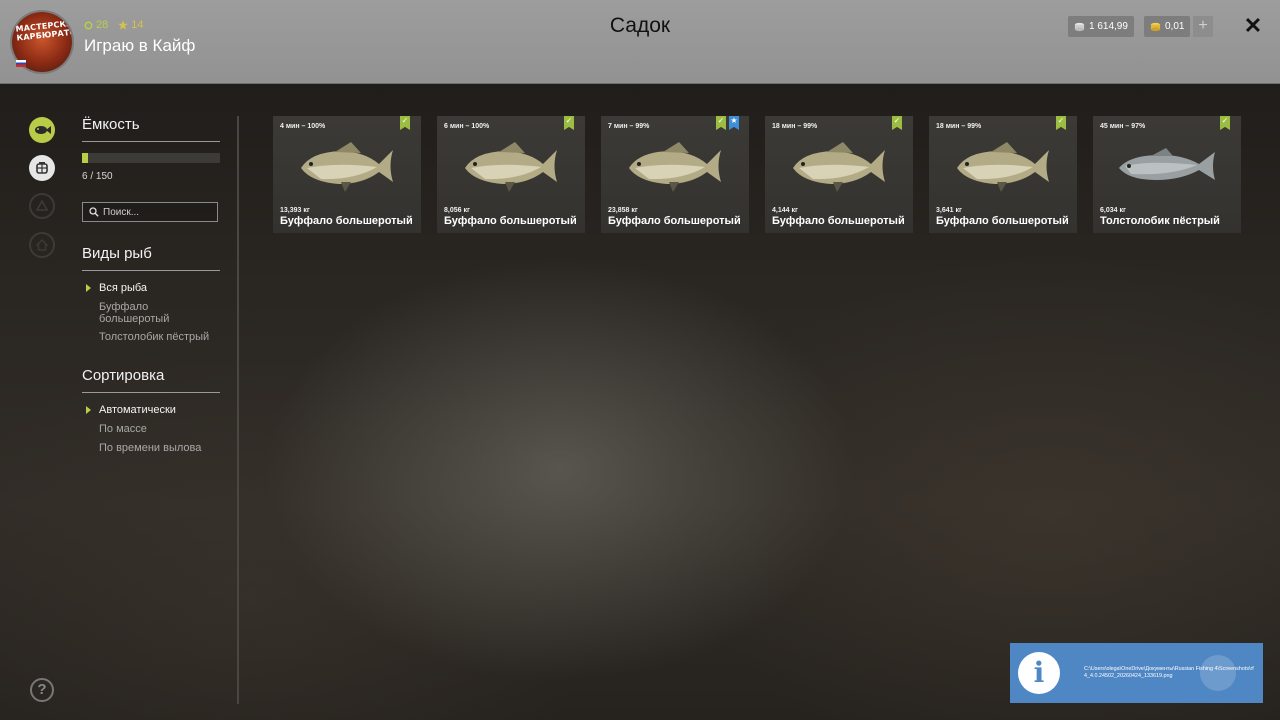 This screenshot has width=1280, height=720. I want to click on fish-weight: 3,641 кг, so click(949, 210).